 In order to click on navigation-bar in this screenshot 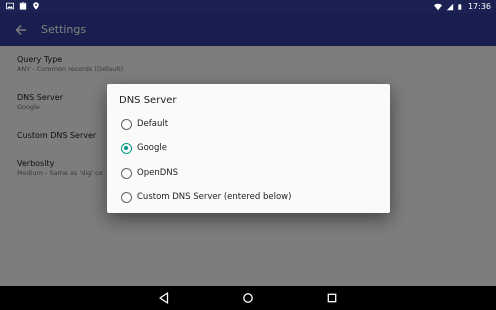, I will do `click(248, 298)`.